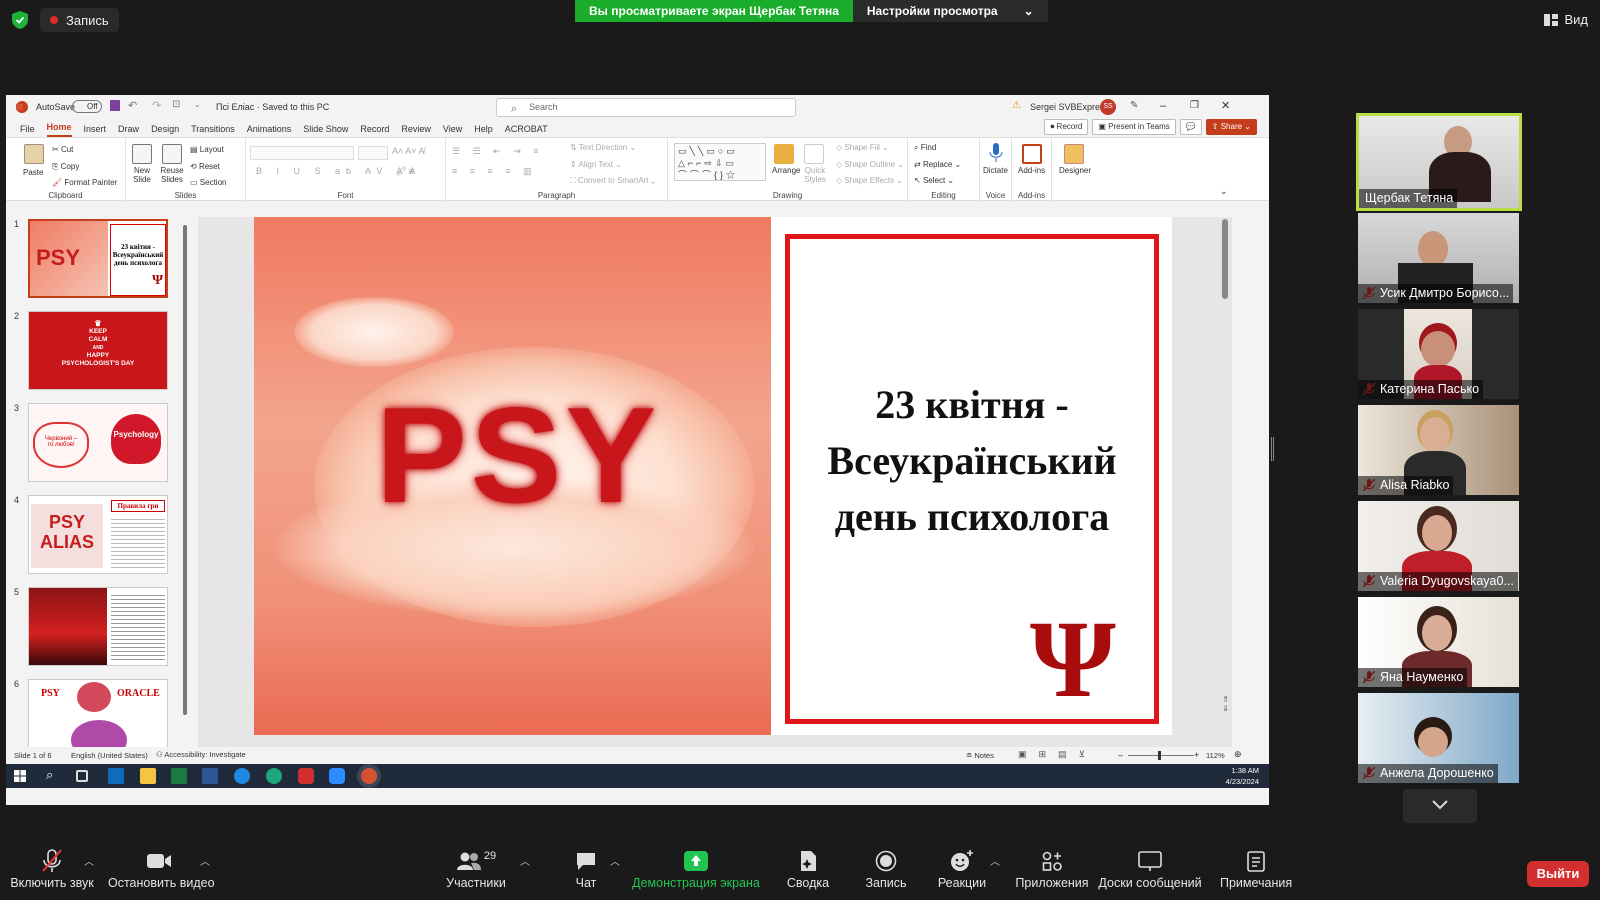 Image resolution: width=1600 pixels, height=900 pixels. Describe the element at coordinates (1134, 105) in the screenshot. I see `pen-icon: ✎` at that location.